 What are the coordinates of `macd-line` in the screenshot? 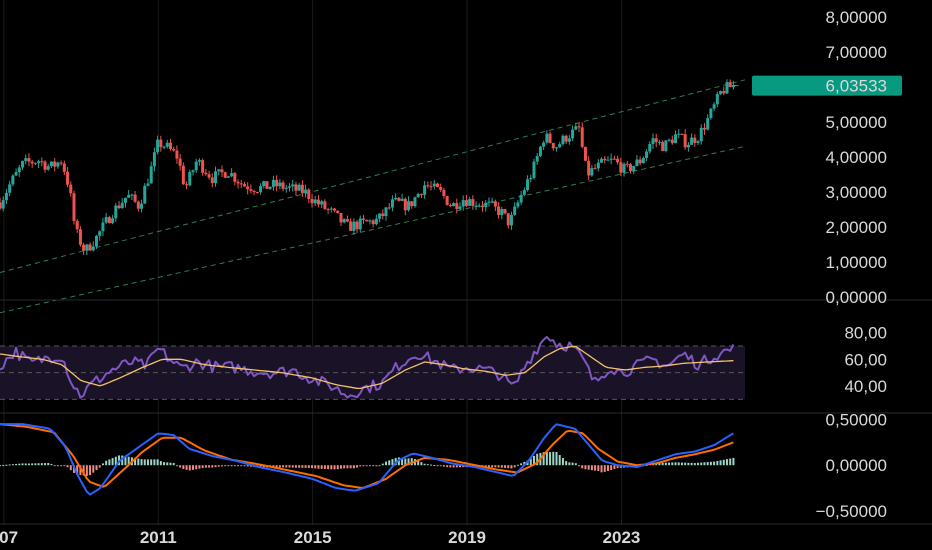 It's located at (367, 459).